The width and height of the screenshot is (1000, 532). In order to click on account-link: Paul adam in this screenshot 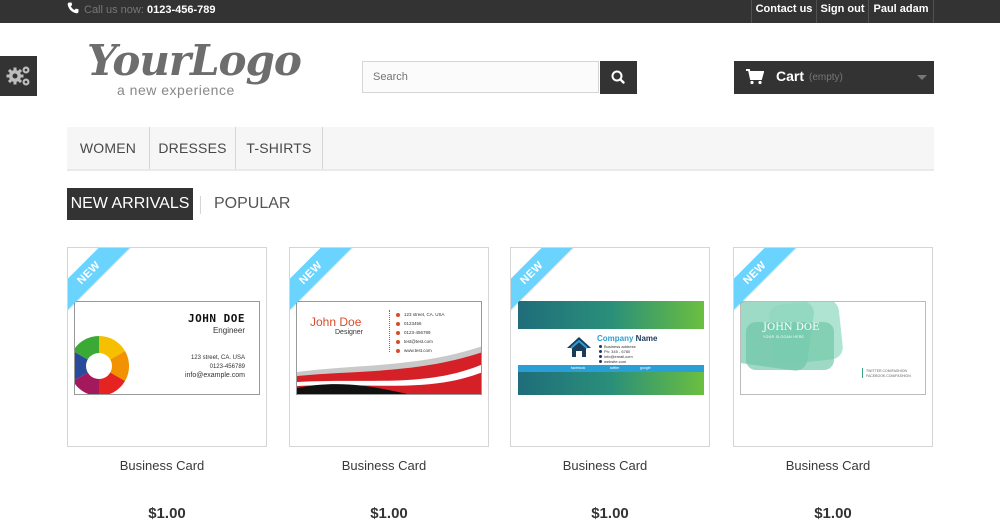, I will do `click(901, 11)`.